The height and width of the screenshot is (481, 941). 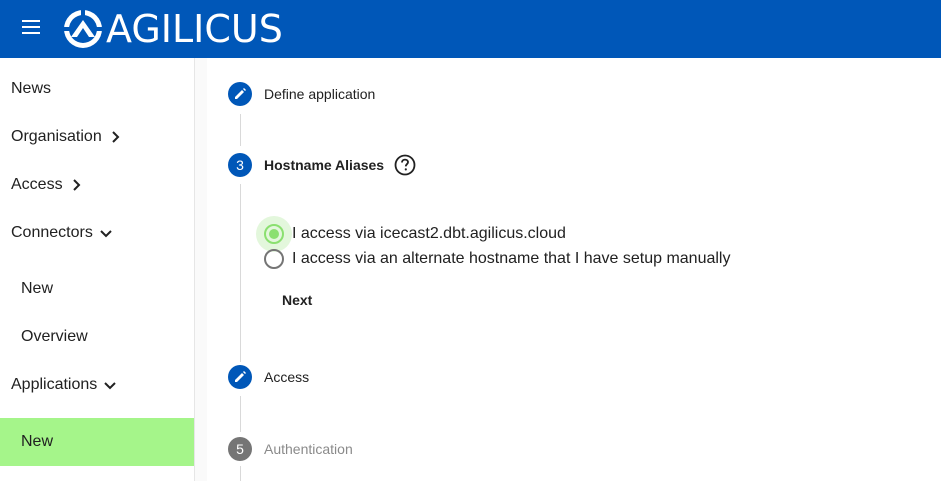 What do you see at coordinates (308, 449) in the screenshot?
I see `step-label: Authentication` at bounding box center [308, 449].